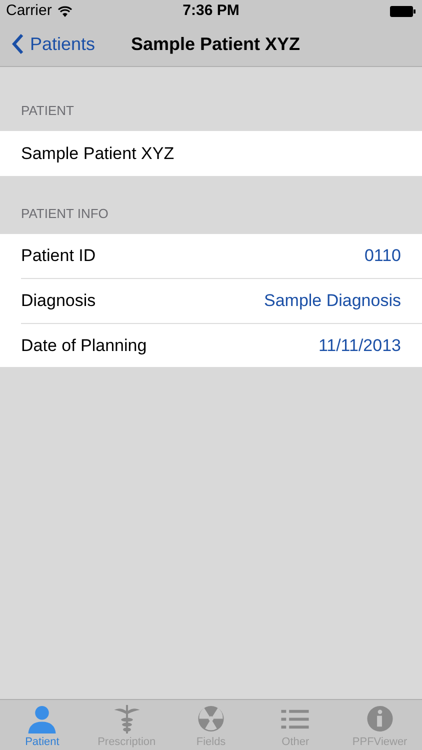 Image resolution: width=422 pixels, height=750 pixels. Describe the element at coordinates (29, 10) in the screenshot. I see `carrier-label: Carrier` at that location.